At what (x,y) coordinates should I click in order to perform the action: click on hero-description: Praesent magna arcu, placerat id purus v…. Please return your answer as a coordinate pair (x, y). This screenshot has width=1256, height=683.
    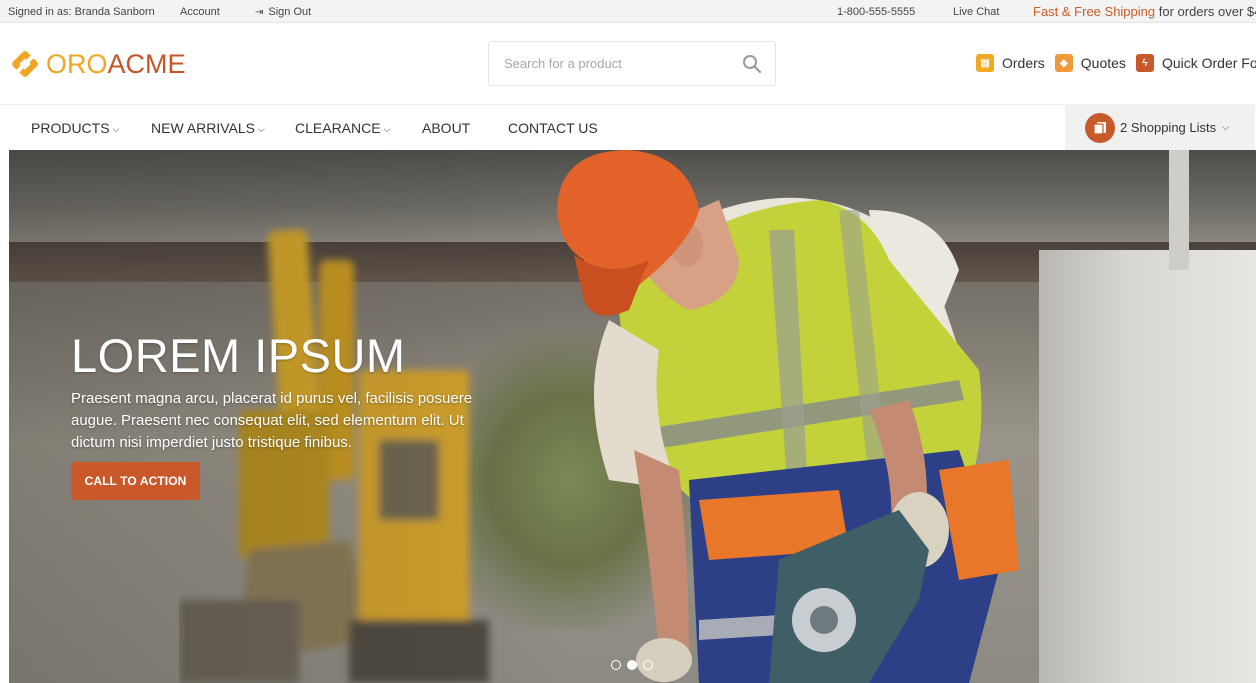
    Looking at the image, I should click on (272, 420).